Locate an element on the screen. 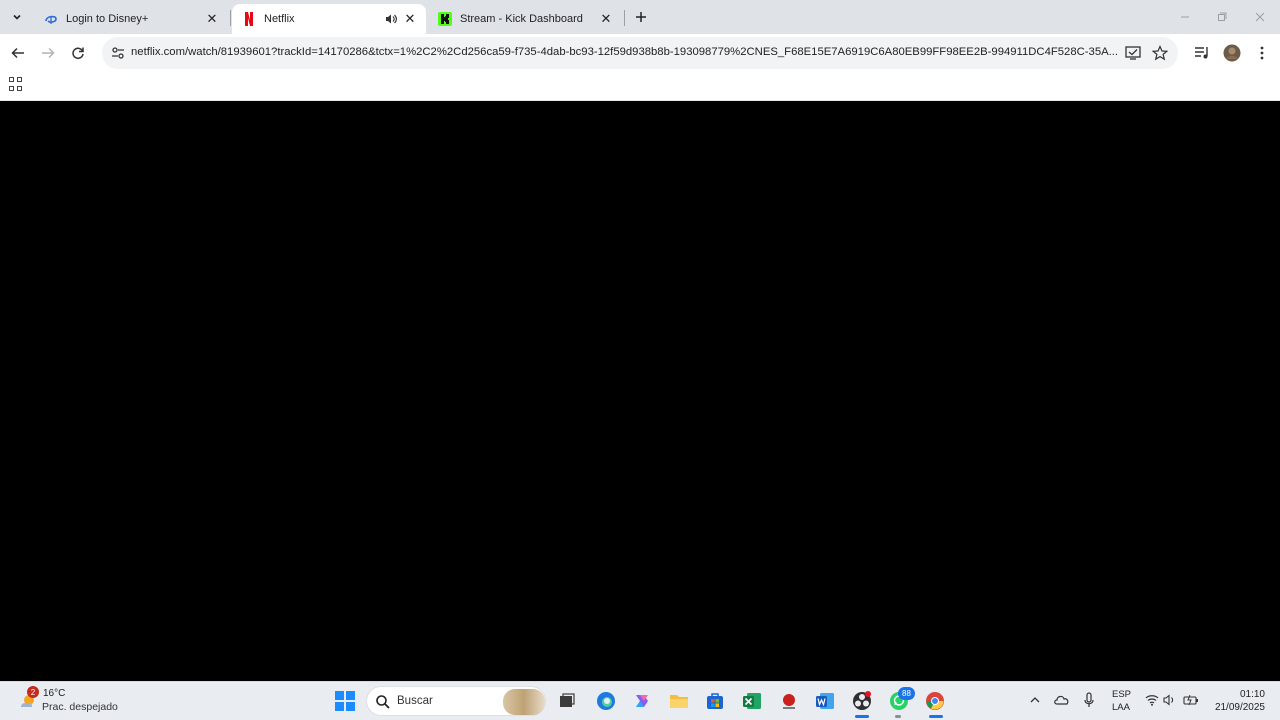  copilot-icon is located at coordinates (642, 701).